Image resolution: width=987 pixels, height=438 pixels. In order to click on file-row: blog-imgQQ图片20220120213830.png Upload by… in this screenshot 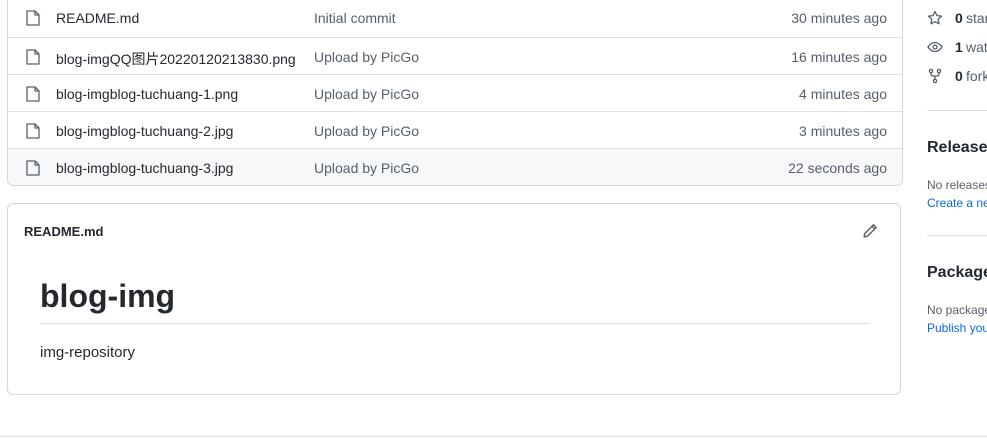, I will do `click(455, 55)`.